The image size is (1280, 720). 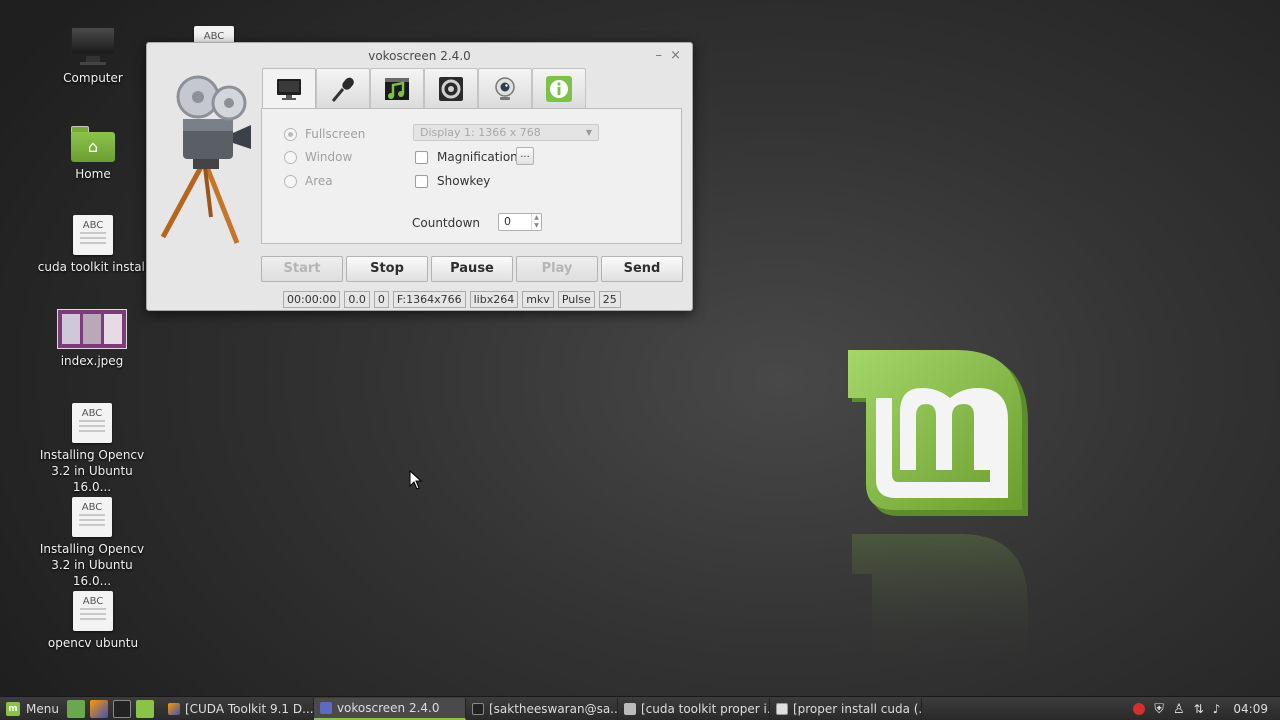 What do you see at coordinates (312, 299) in the screenshot?
I see `status-time: 00:00:00` at bounding box center [312, 299].